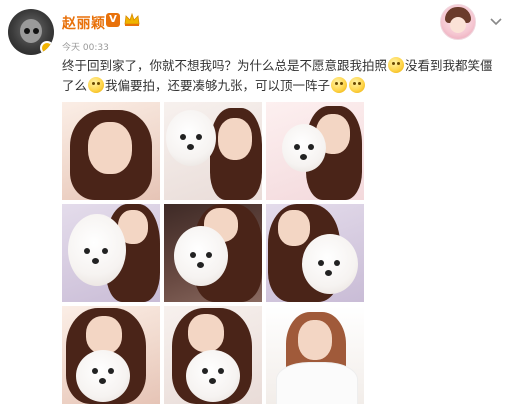 The height and width of the screenshot is (411, 515). I want to click on avatar-eye-left, so click(27, 31).